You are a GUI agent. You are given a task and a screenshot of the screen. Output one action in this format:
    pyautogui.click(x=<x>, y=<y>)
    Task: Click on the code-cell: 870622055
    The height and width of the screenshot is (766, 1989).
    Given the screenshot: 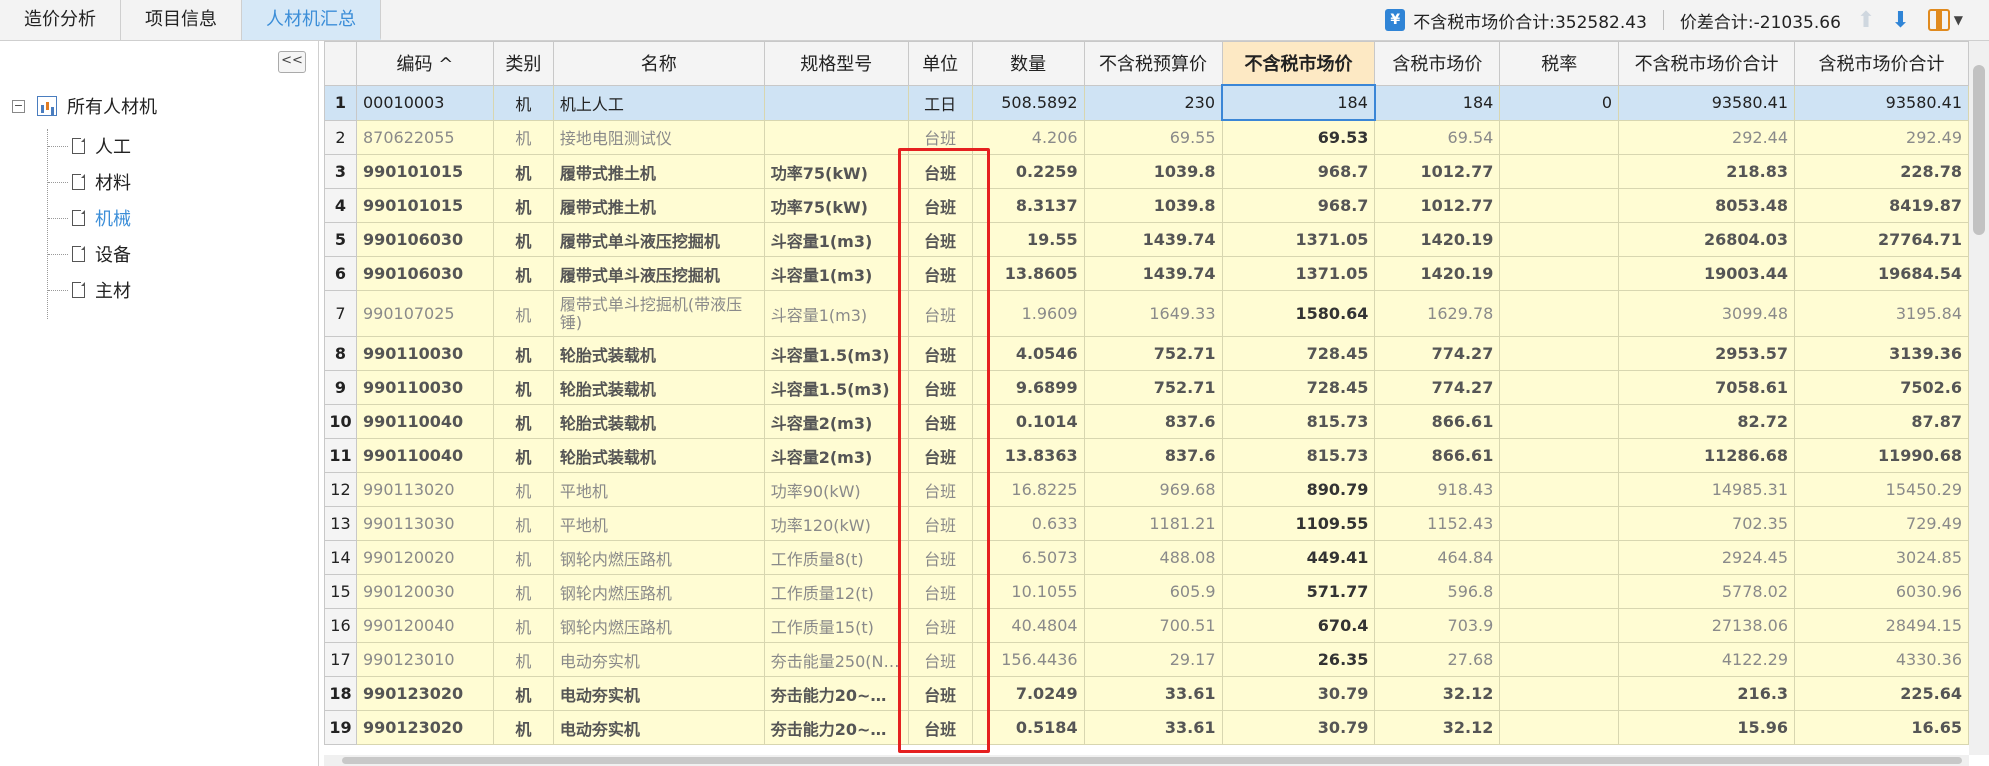 What is the action you would take?
    pyautogui.click(x=424, y=137)
    